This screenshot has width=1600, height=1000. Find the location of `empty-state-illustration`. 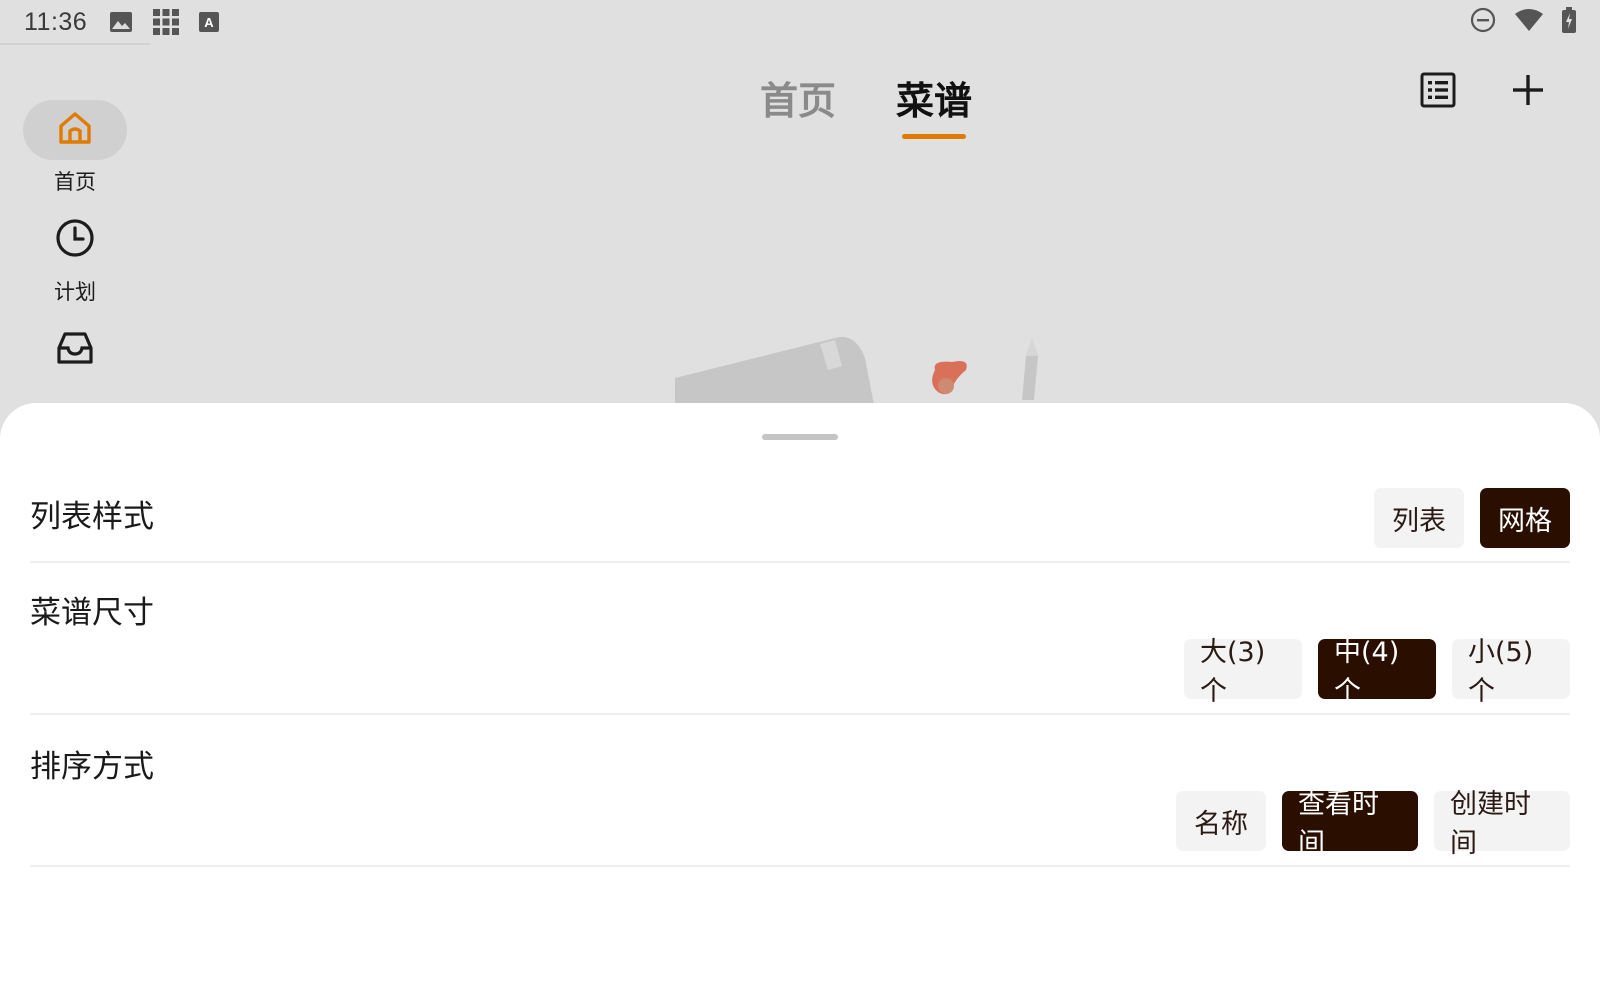

empty-state-illustration is located at coordinates (870, 370).